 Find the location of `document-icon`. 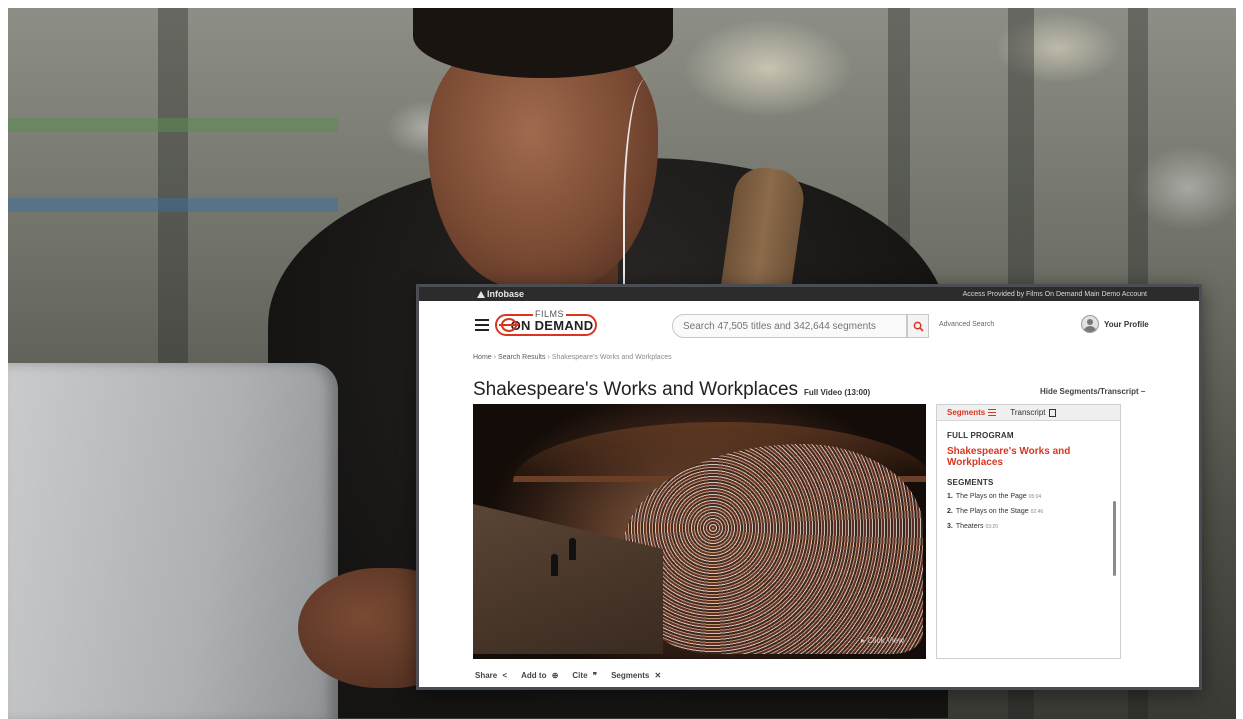

document-icon is located at coordinates (1052, 412).